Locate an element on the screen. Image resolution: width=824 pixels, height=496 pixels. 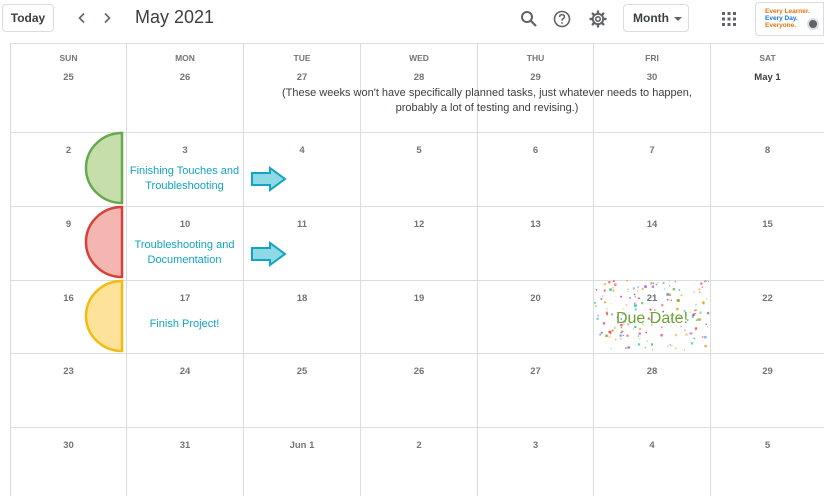
event-finishing-touches: Finishing Touches and Troubleshooting is located at coordinates (184, 179).